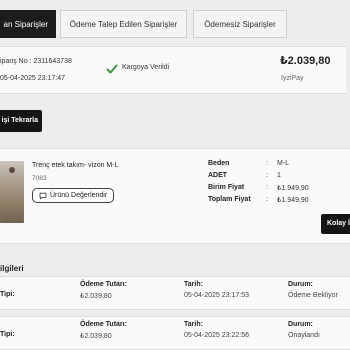 The width and height of the screenshot is (350, 350). Describe the element at coordinates (32, 78) in the screenshot. I see `order-date: 05-04-2025 23:17:47` at that location.